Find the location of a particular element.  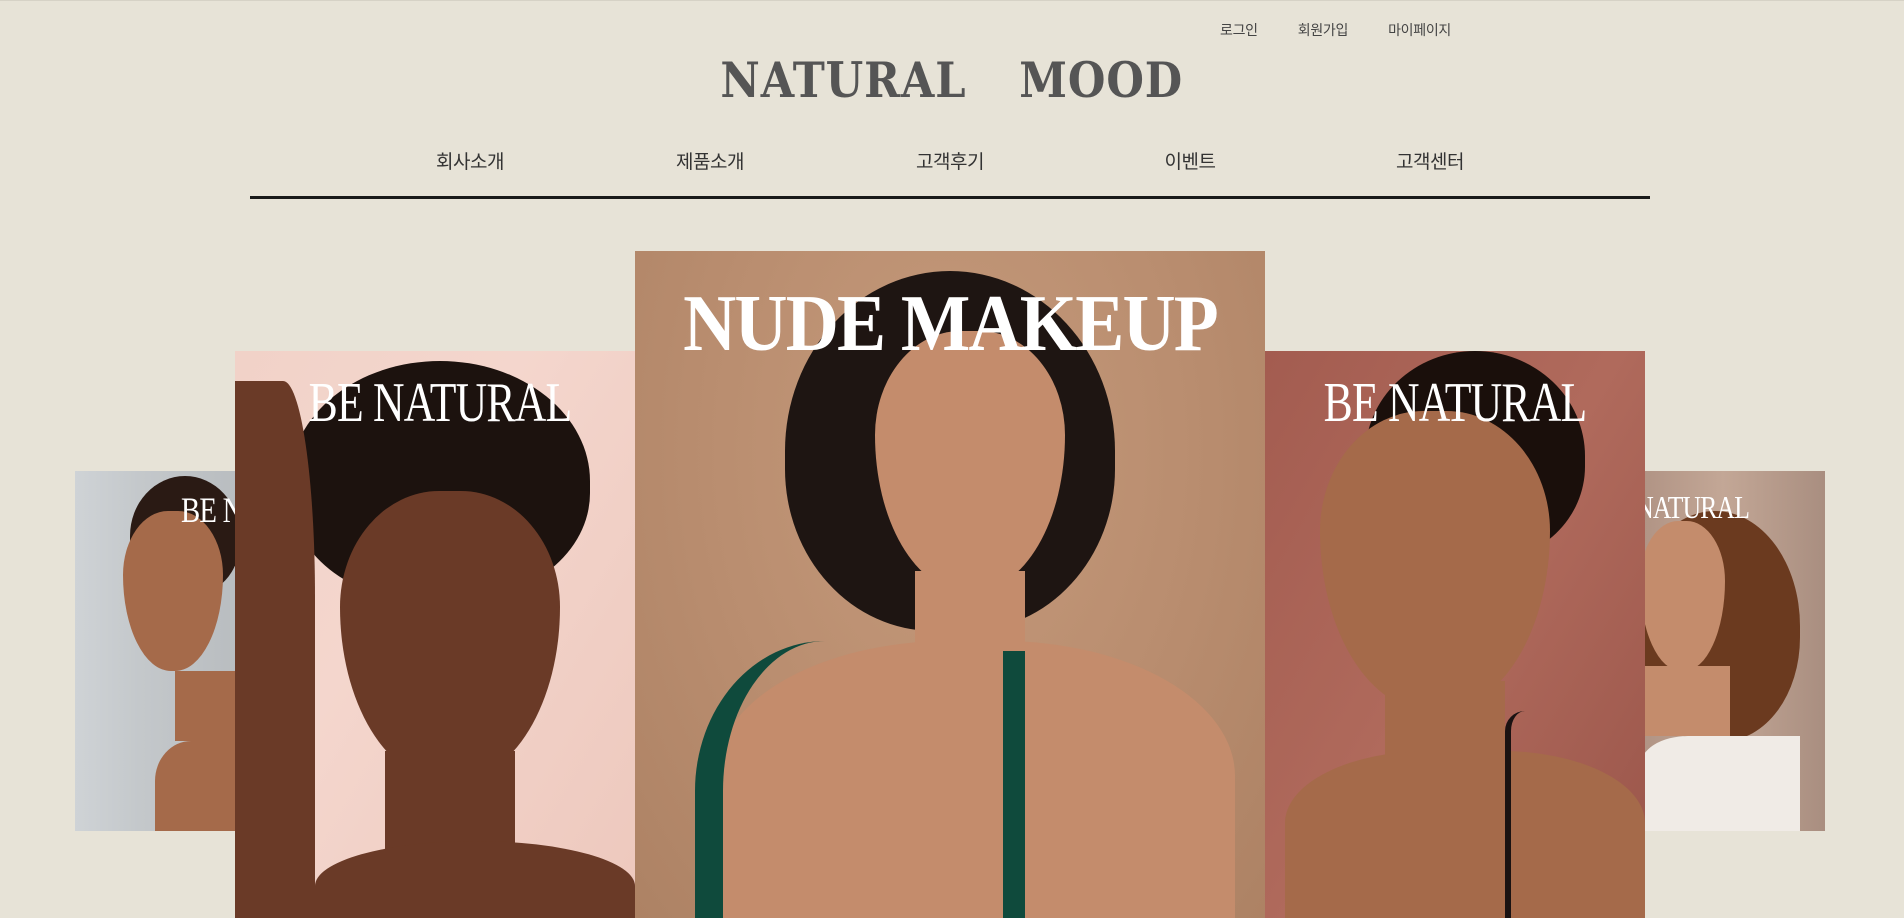

slide-caption: NUDE MAKEUP is located at coordinates (951, 324).